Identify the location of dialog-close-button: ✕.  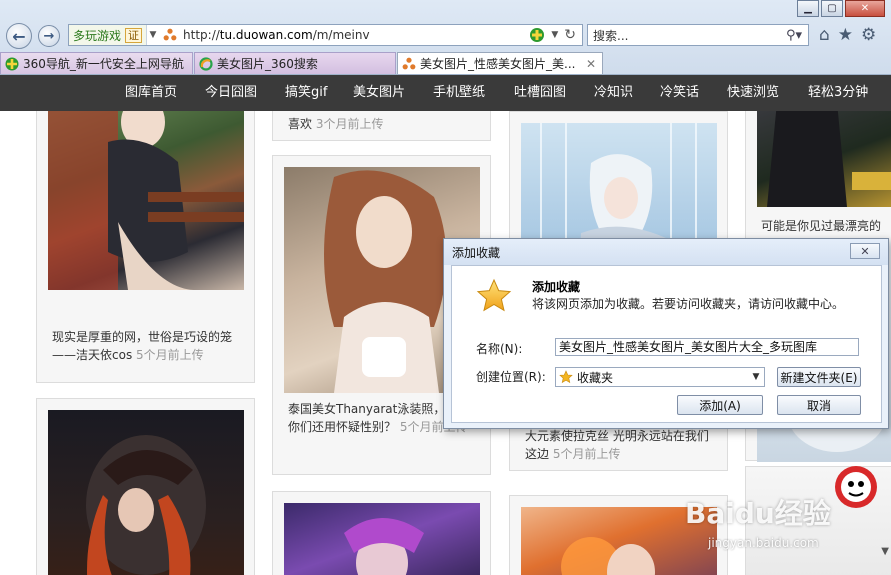
(865, 251).